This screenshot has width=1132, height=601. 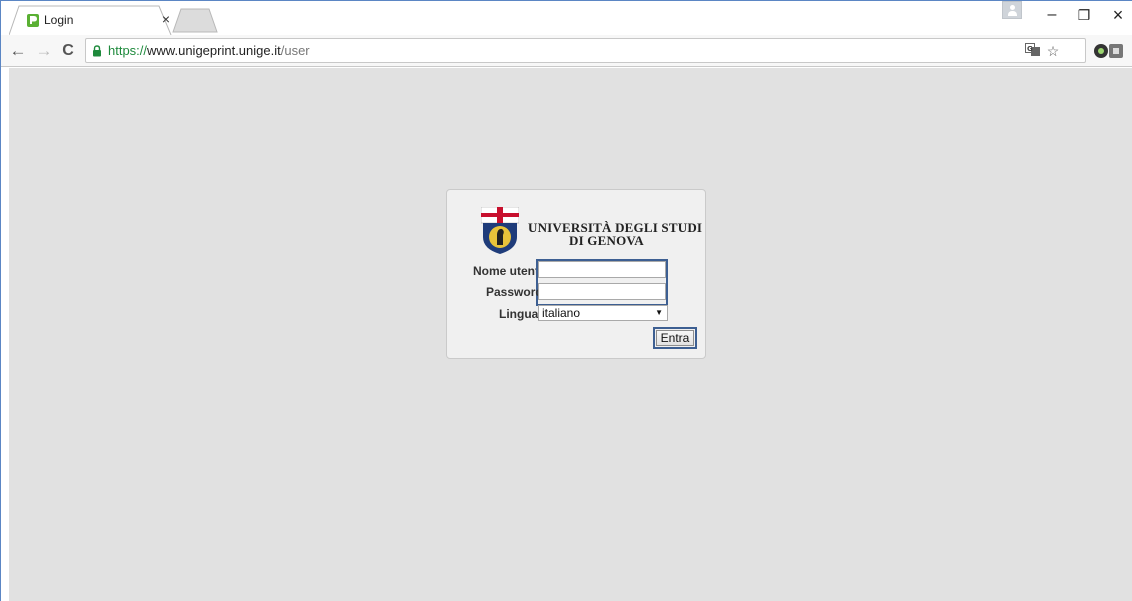 I want to click on back-arrow-icon: ←, so click(x=18, y=51).